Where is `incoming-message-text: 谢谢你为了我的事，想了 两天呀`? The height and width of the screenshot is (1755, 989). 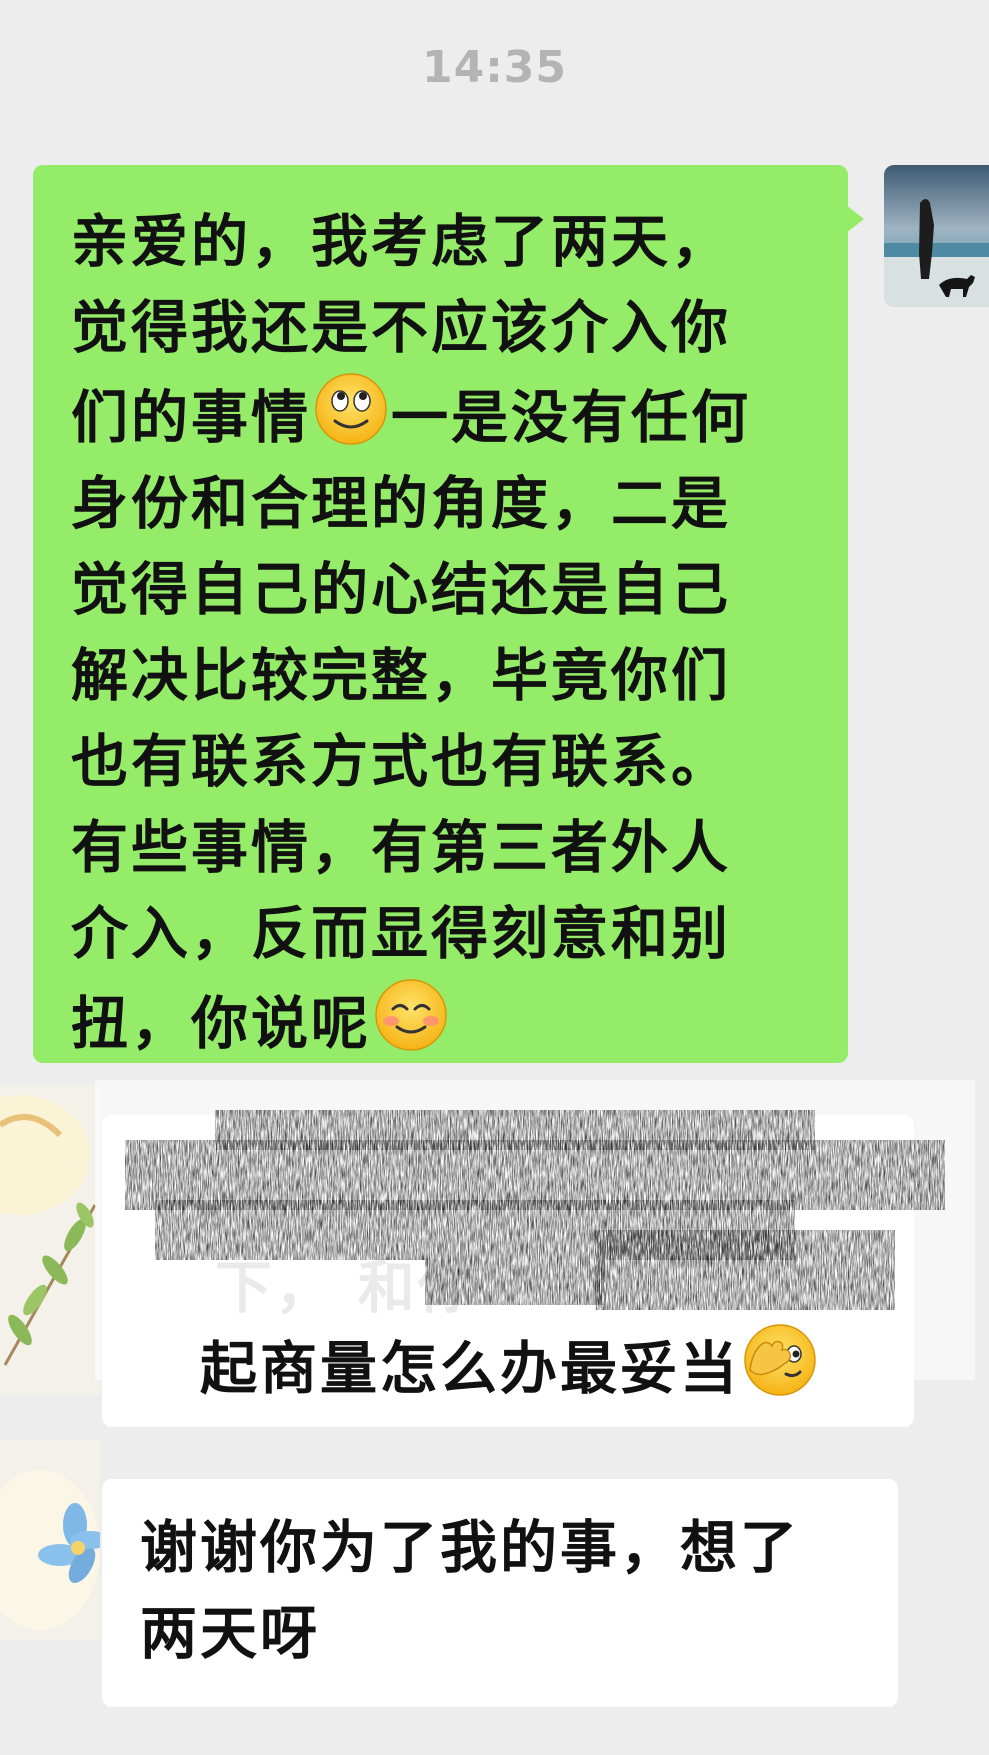 incoming-message-text: 谢谢你为了我的事，想了 两天呀 is located at coordinates (470, 1591).